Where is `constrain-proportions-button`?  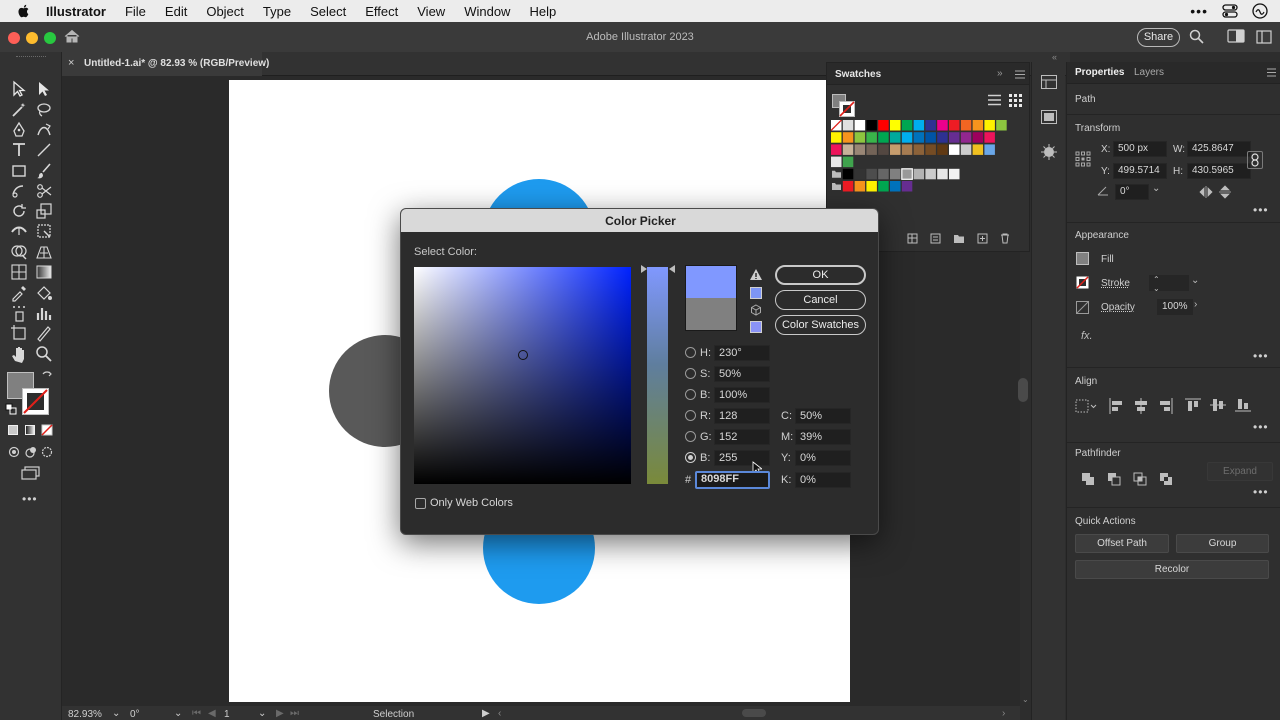
constrain-proportions-button is located at coordinates (1255, 160).